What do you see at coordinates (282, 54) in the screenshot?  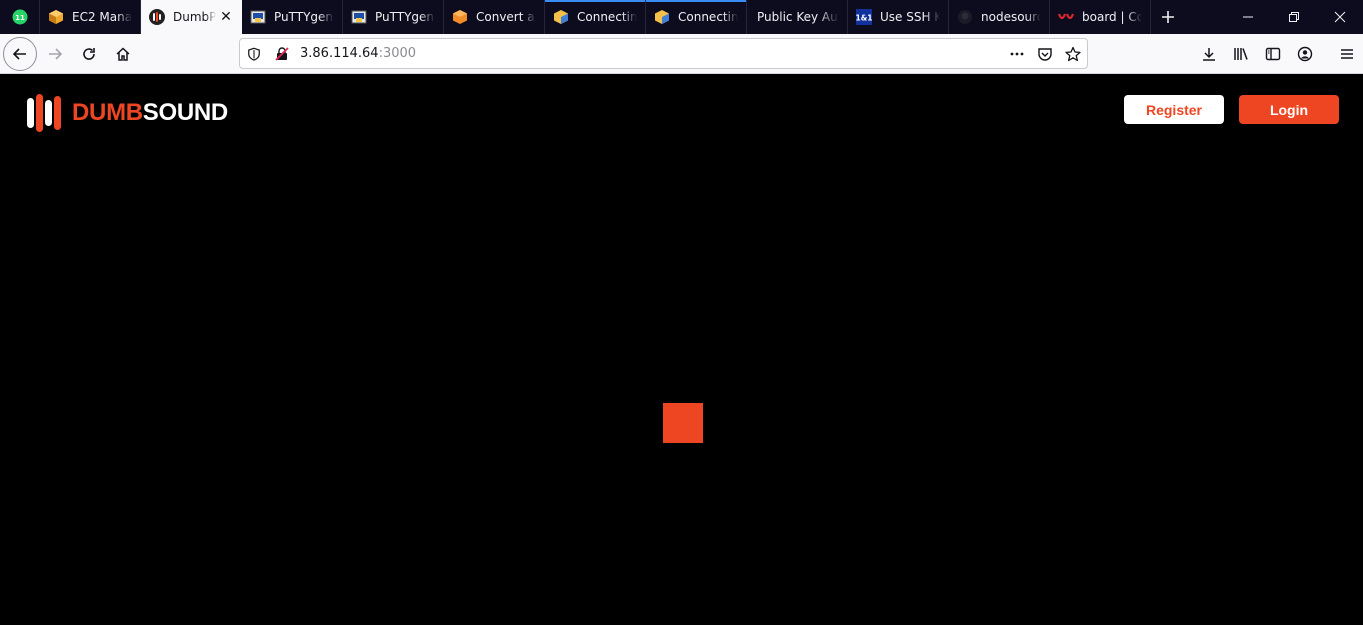 I see `insecure-connection-icon` at bounding box center [282, 54].